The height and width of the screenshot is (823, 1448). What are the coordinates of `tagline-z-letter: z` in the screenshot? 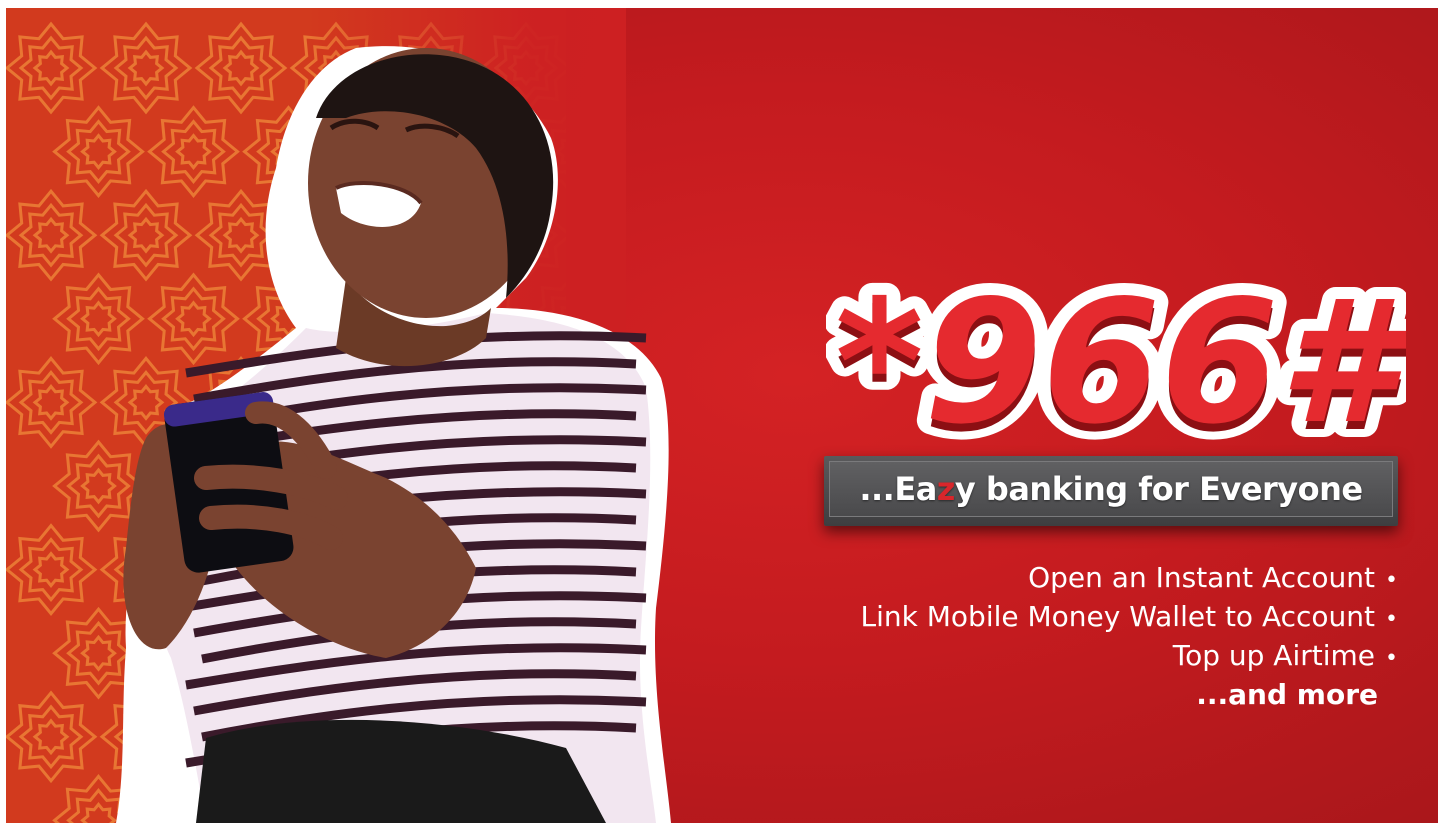 It's located at (946, 489).